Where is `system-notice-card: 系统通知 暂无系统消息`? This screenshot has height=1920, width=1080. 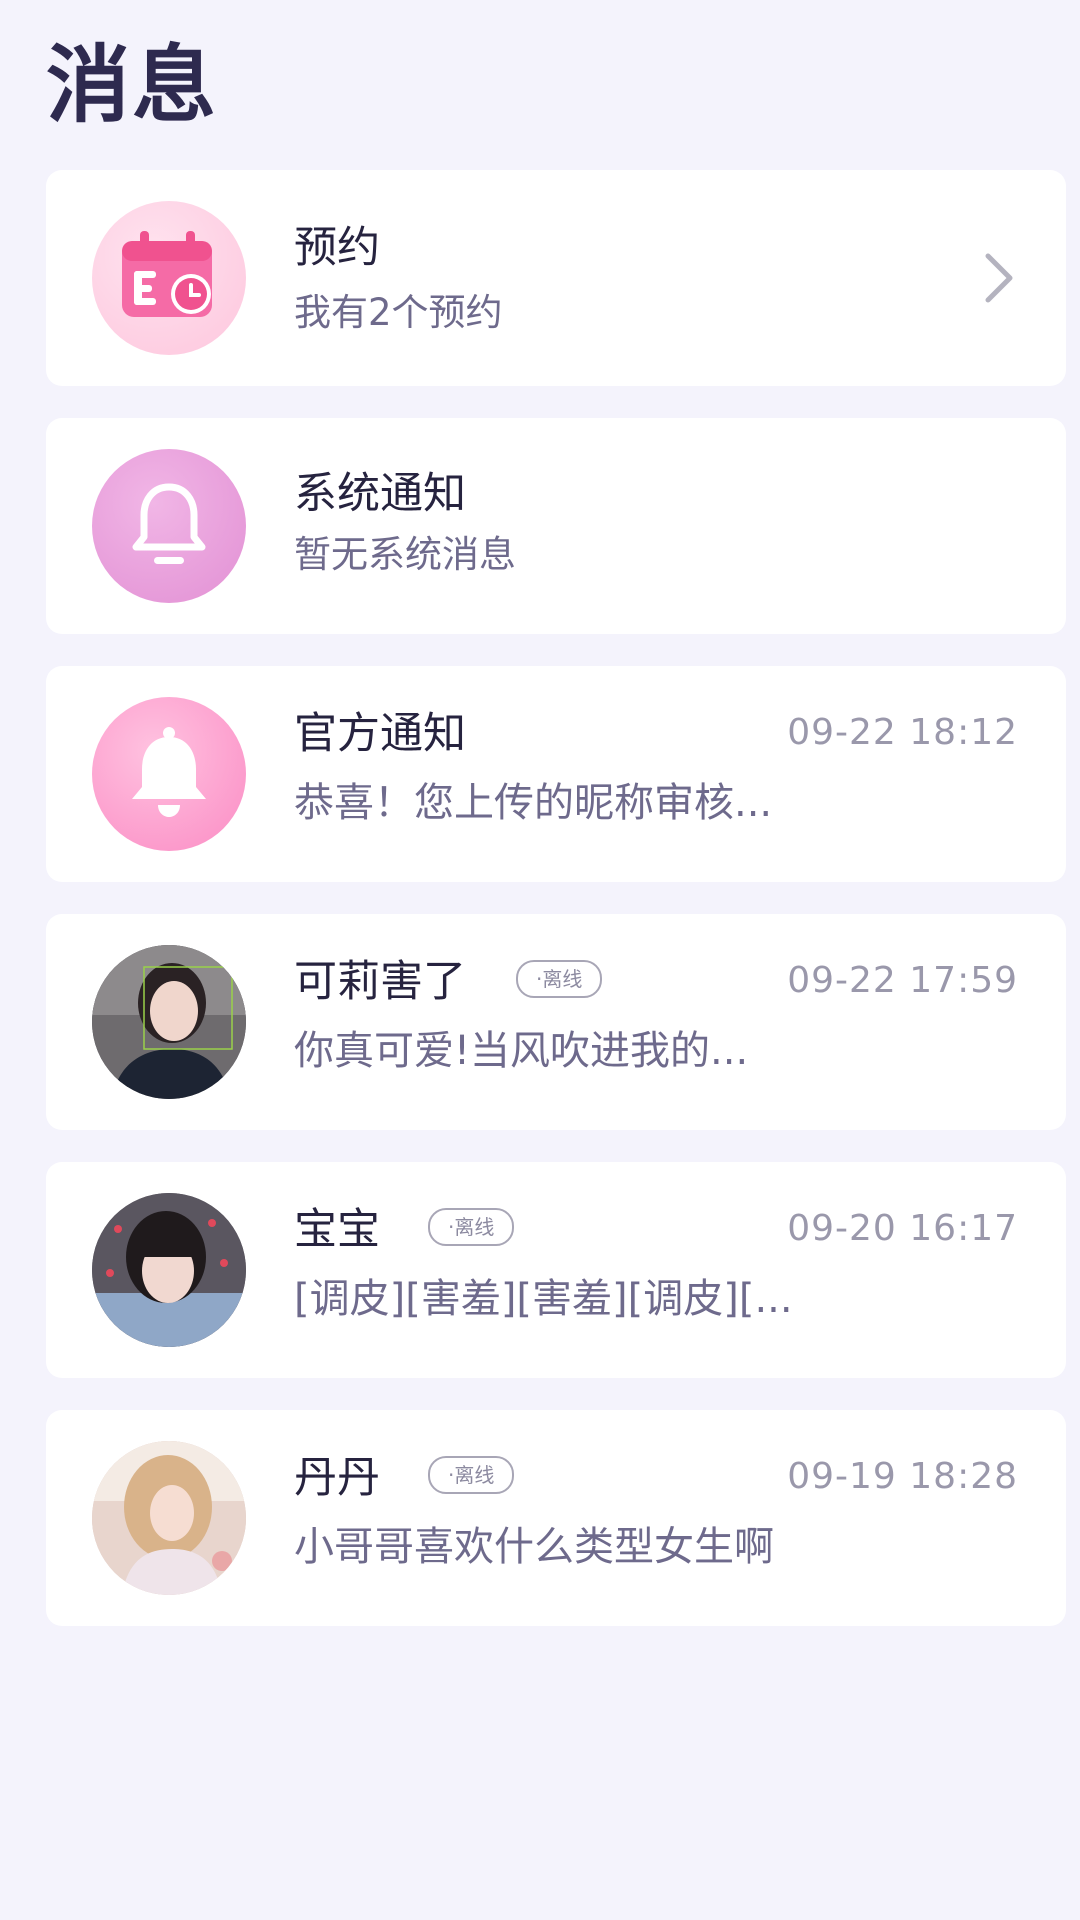
system-notice-card: 系统通知 暂无系统消息 is located at coordinates (556, 526).